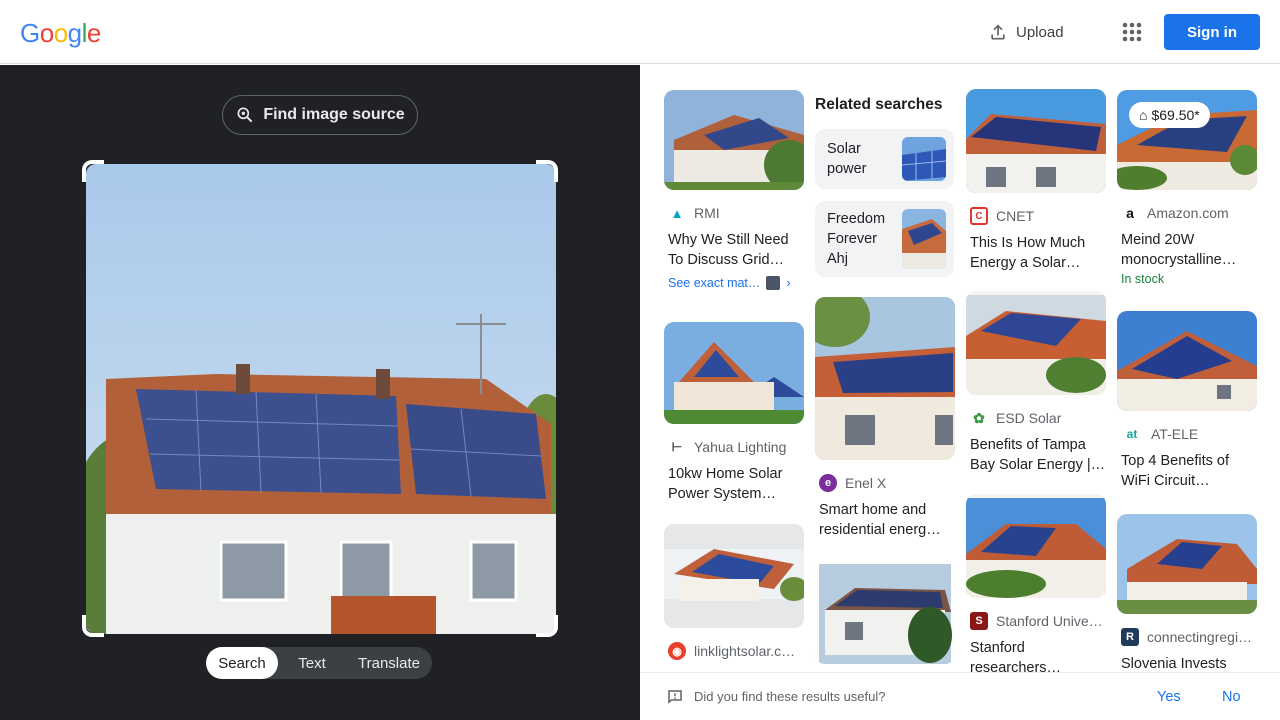 The width and height of the screenshot is (1280, 720). Describe the element at coordinates (1130, 213) in the screenshot. I see `amazon-icon: a` at that location.